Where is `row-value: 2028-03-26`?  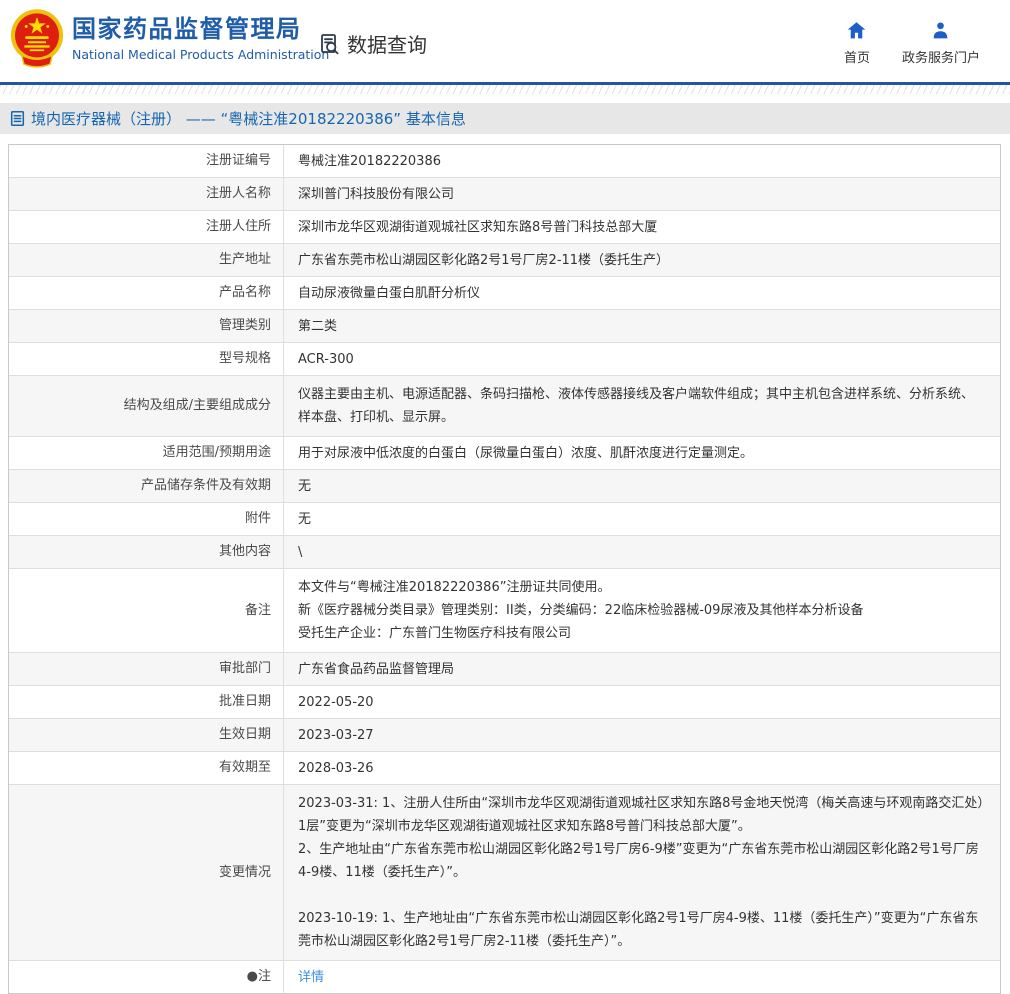
row-value: 2028-03-26 is located at coordinates (641, 768).